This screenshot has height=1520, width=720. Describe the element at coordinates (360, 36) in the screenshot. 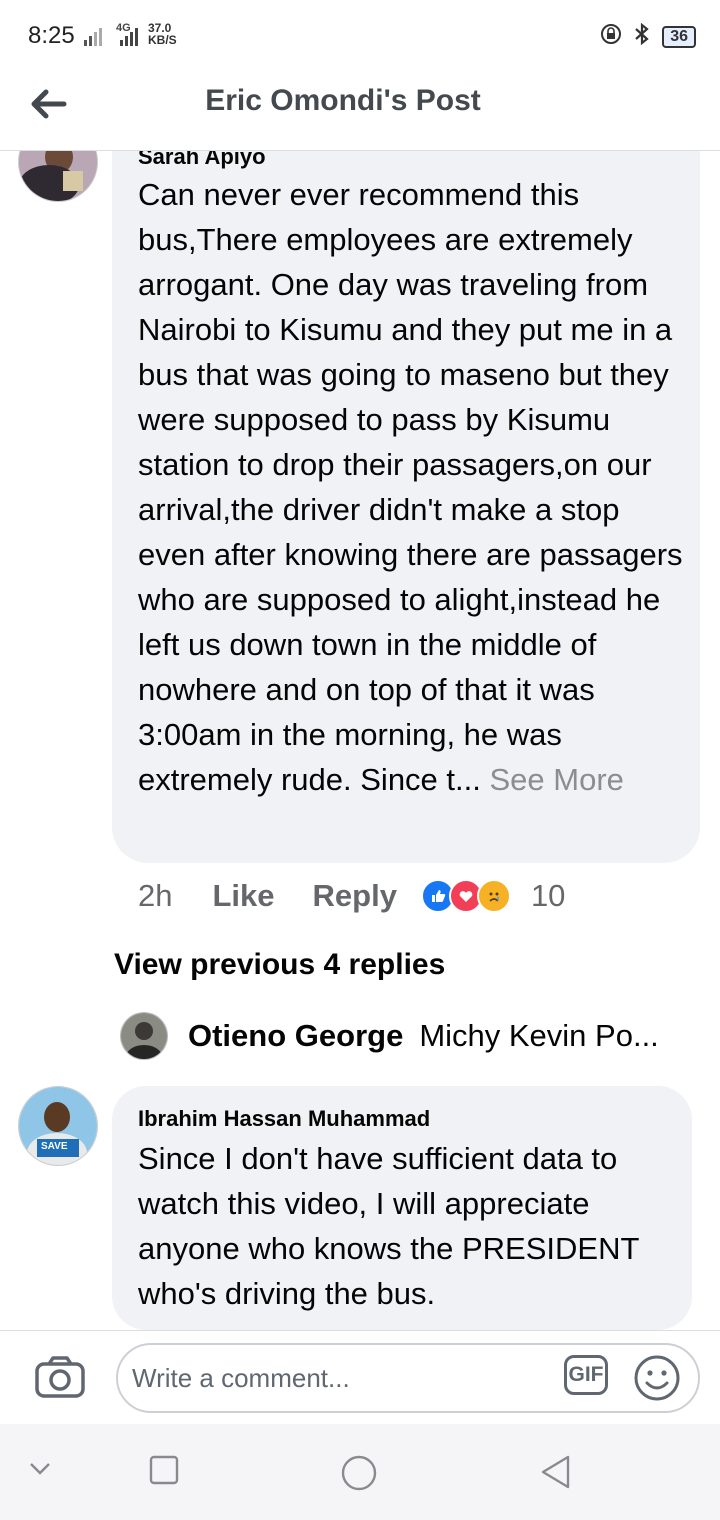

I see `status-bar: 8:25 4G 37.0 KB/S 36` at that location.